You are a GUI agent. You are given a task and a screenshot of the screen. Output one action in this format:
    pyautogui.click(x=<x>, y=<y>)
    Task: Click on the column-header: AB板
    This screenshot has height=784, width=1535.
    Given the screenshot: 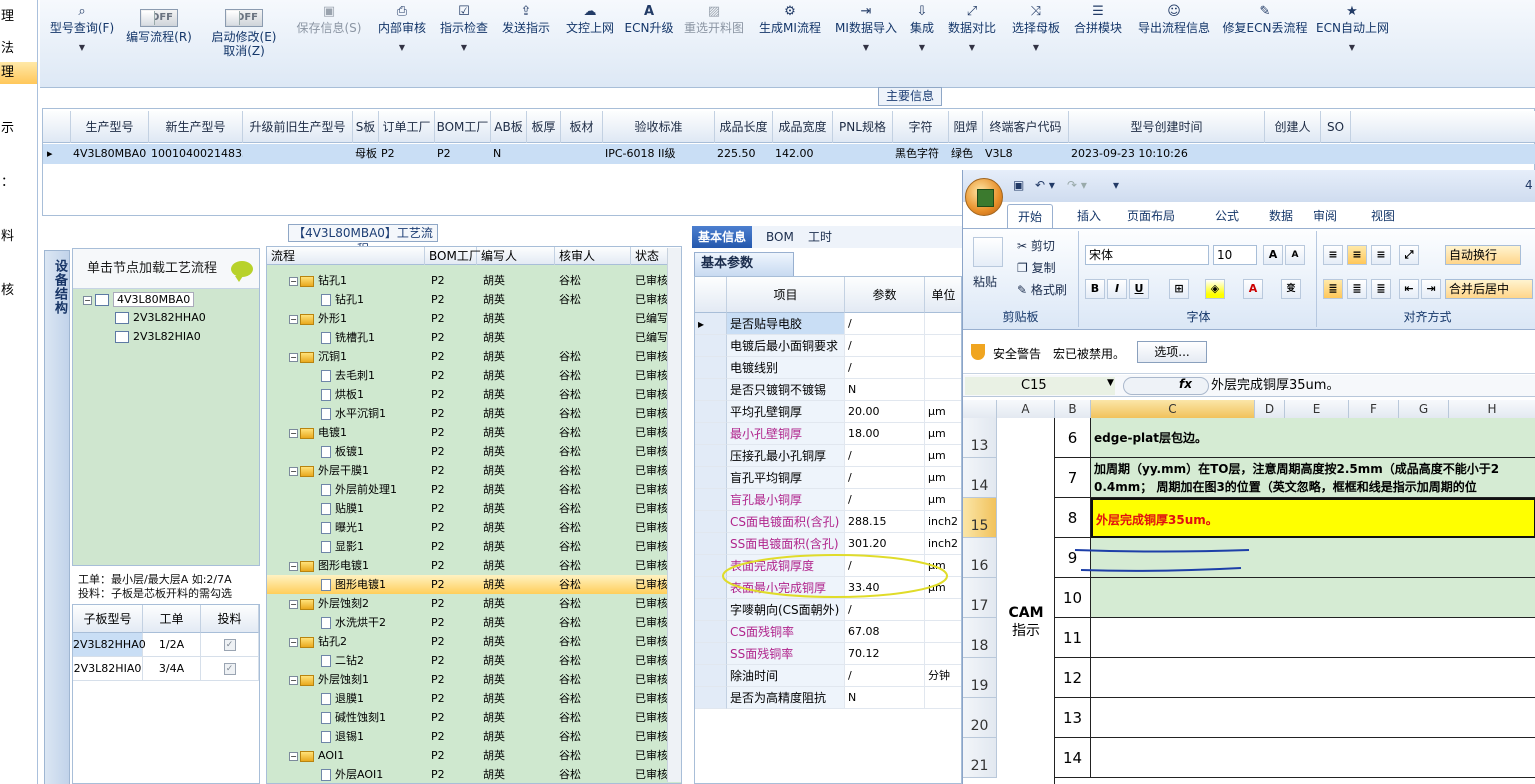 What is the action you would take?
    pyautogui.click(x=509, y=127)
    